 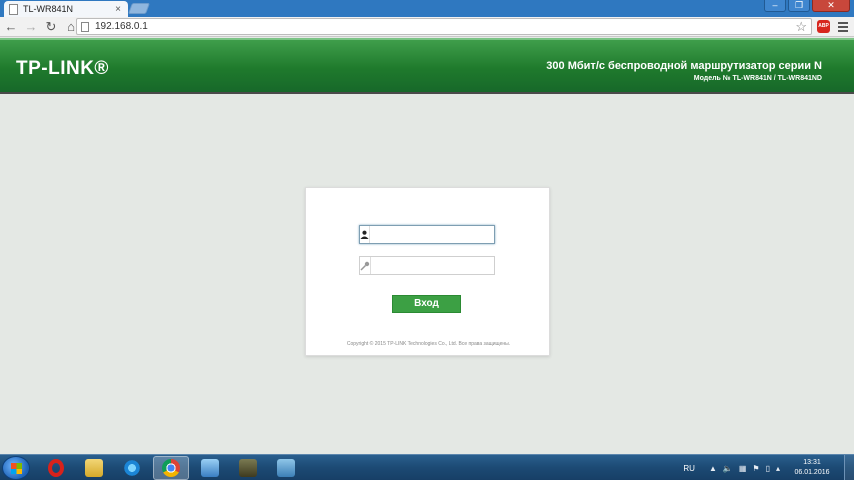 I want to click on folder-icon, so click(x=94, y=468).